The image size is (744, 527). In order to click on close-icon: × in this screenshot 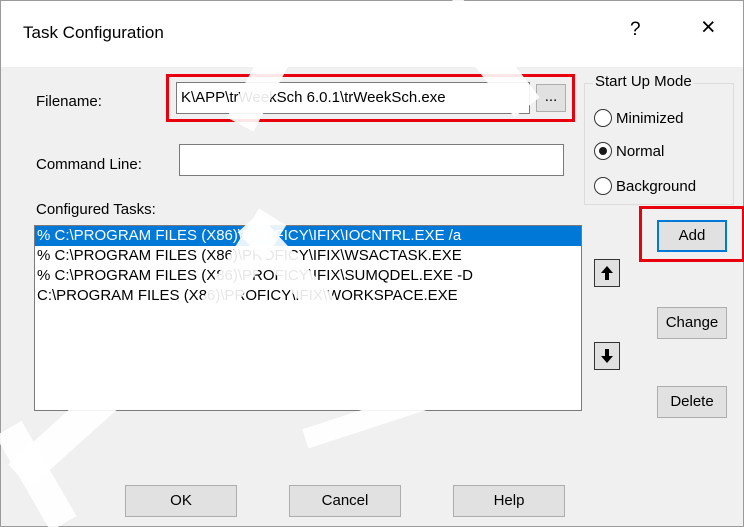, I will do `click(708, 27)`.